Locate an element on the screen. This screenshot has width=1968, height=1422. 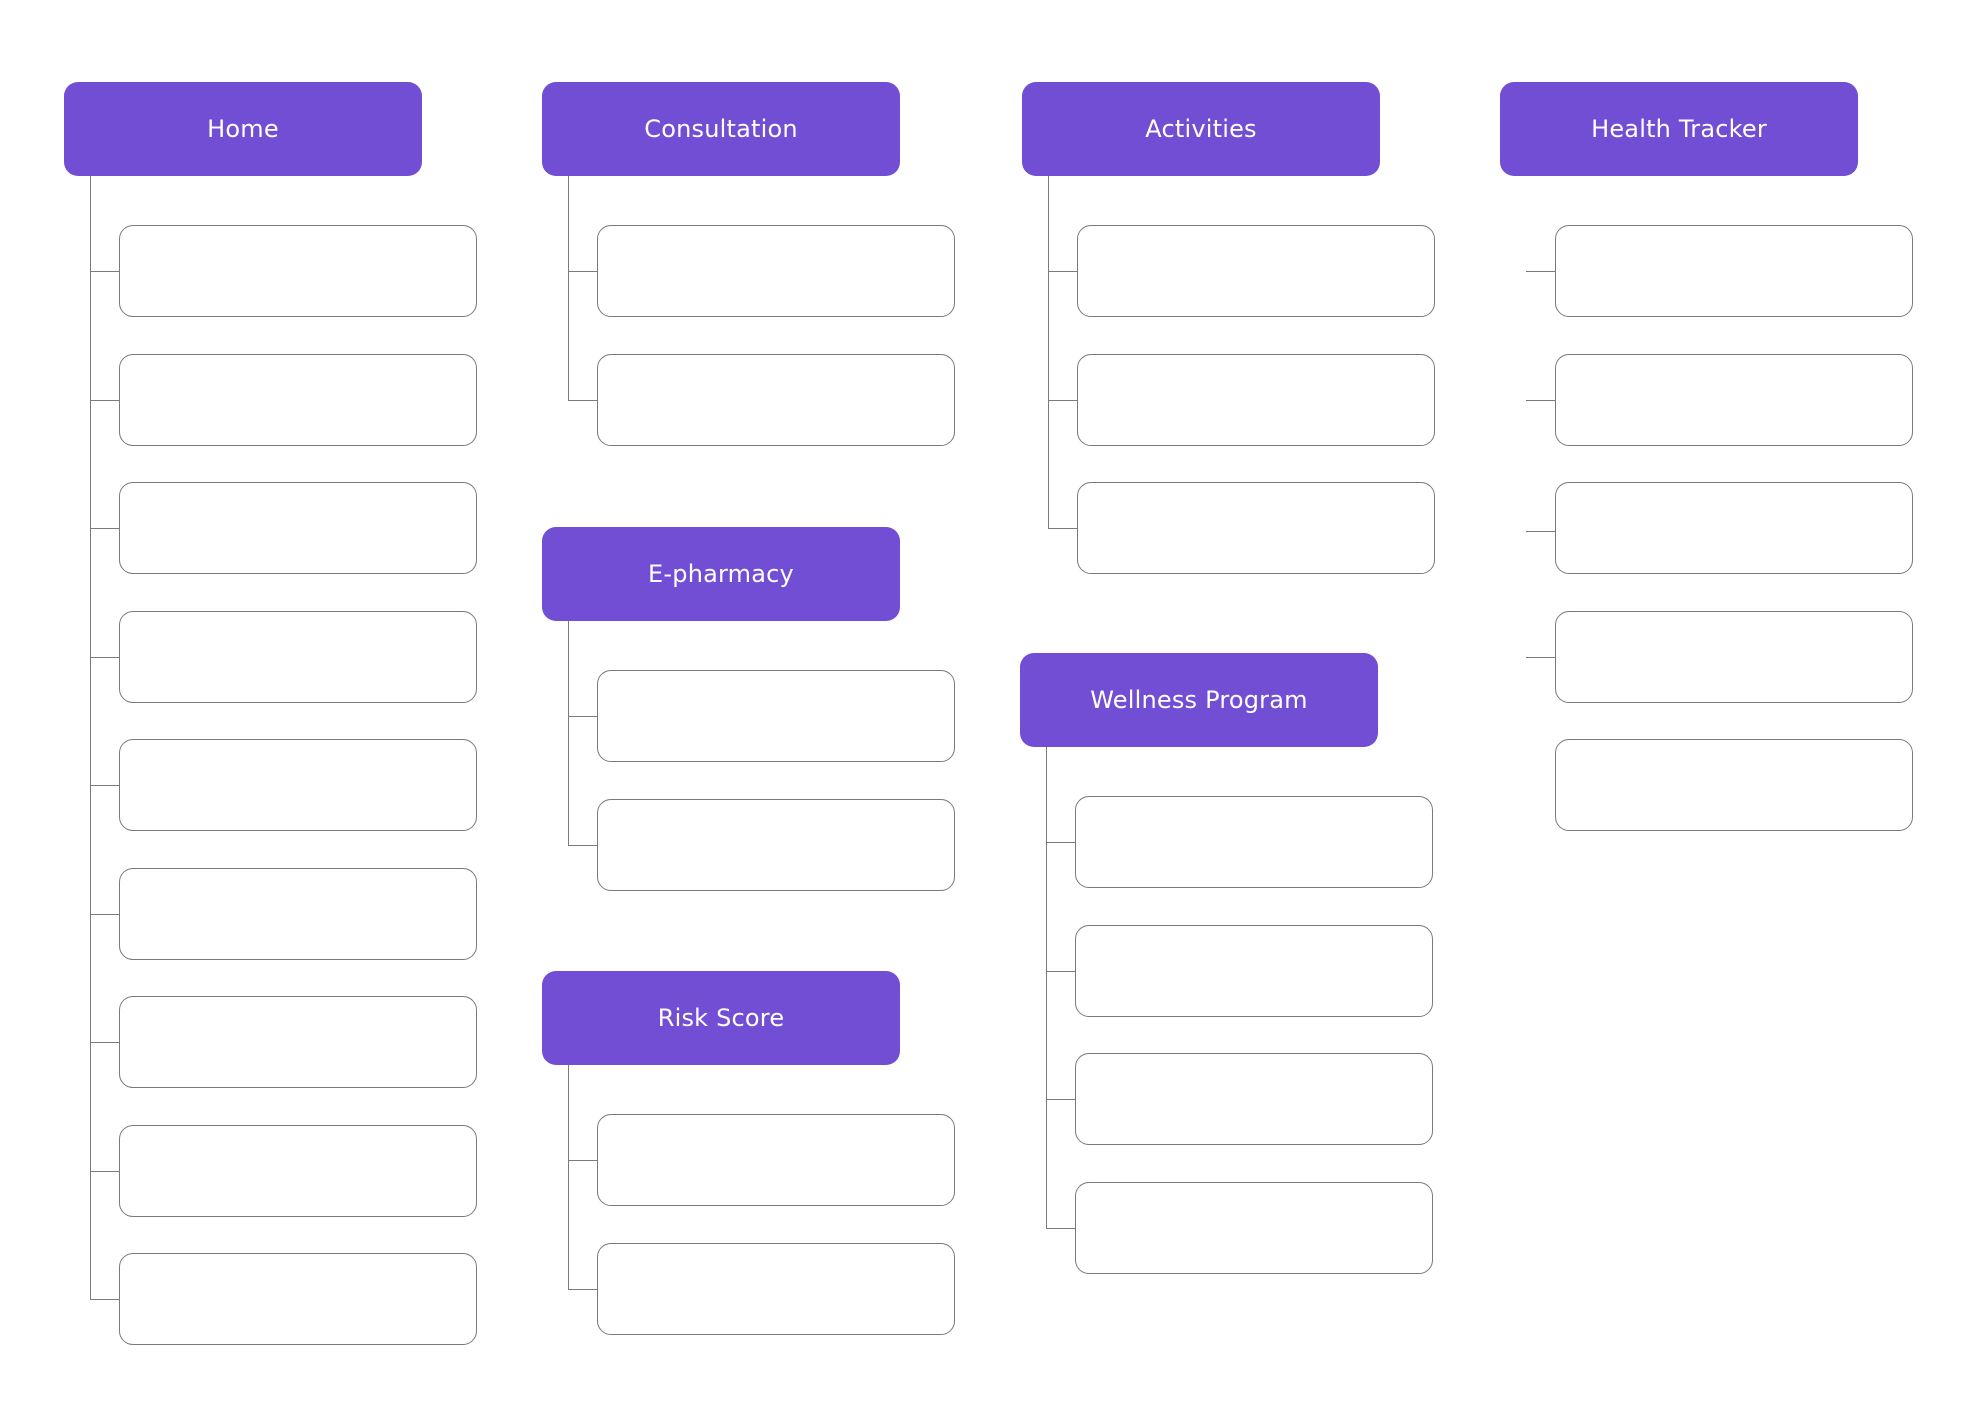
risk-score-header: Risk Score is located at coordinates (721, 1018).